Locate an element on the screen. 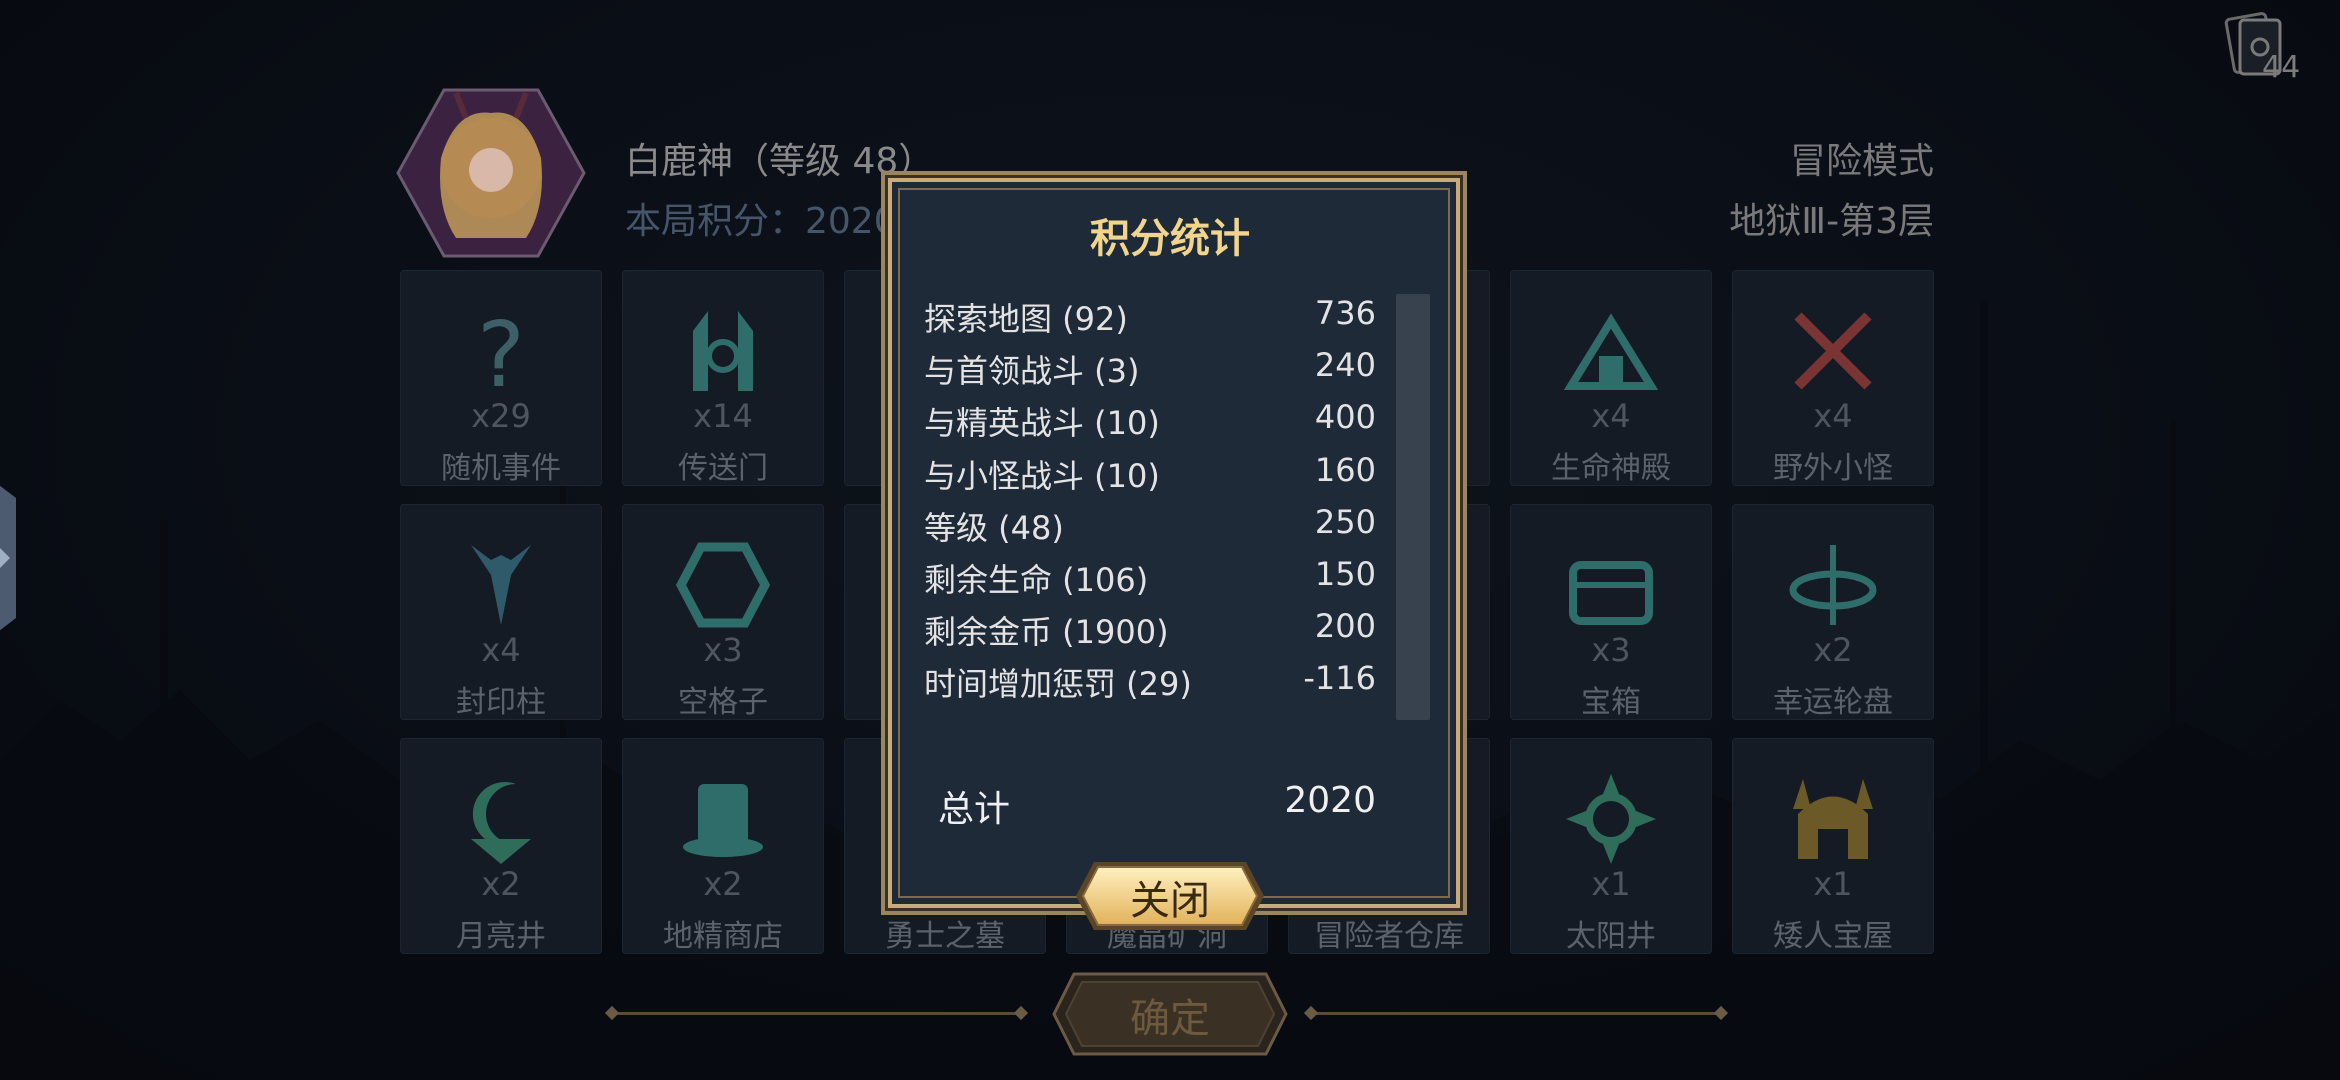 The width and height of the screenshot is (2340, 1080). score-row-label: 与小怪战斗 (10) is located at coordinates (1042, 475).